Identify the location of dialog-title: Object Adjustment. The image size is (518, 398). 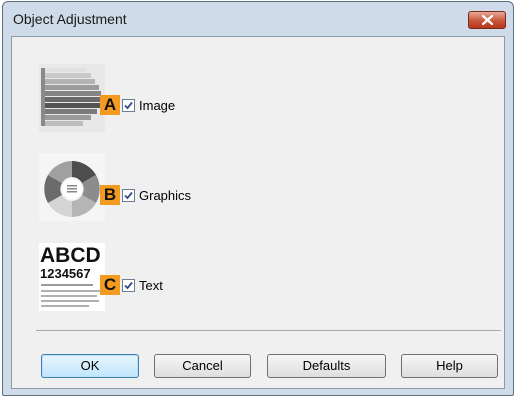
(70, 19).